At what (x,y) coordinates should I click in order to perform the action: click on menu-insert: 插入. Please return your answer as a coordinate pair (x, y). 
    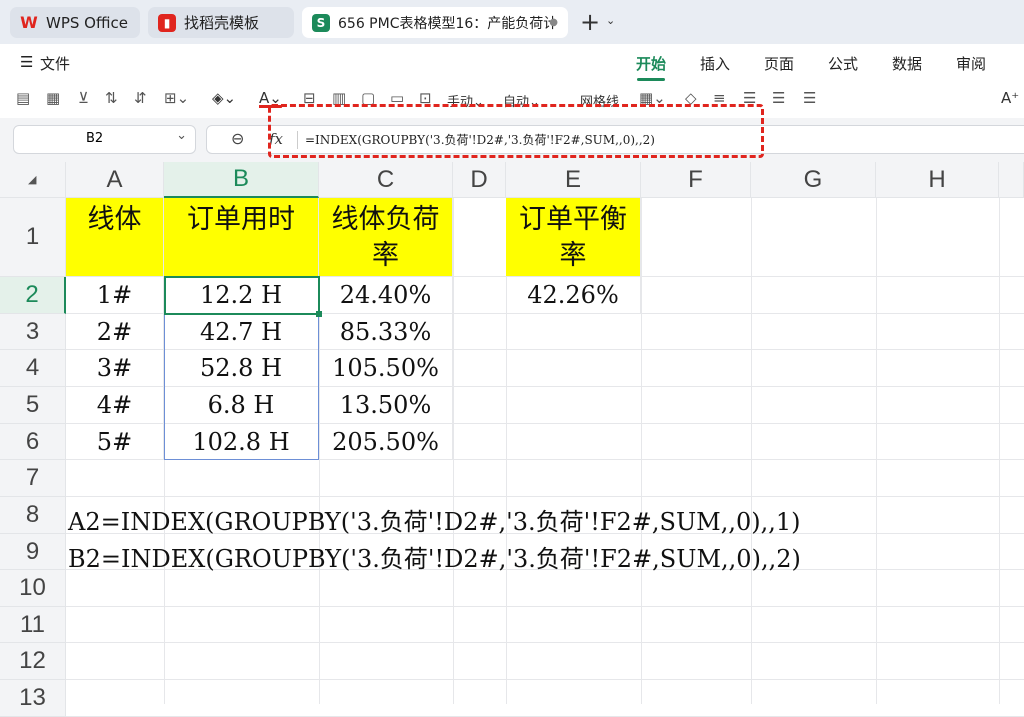
    Looking at the image, I should click on (715, 63).